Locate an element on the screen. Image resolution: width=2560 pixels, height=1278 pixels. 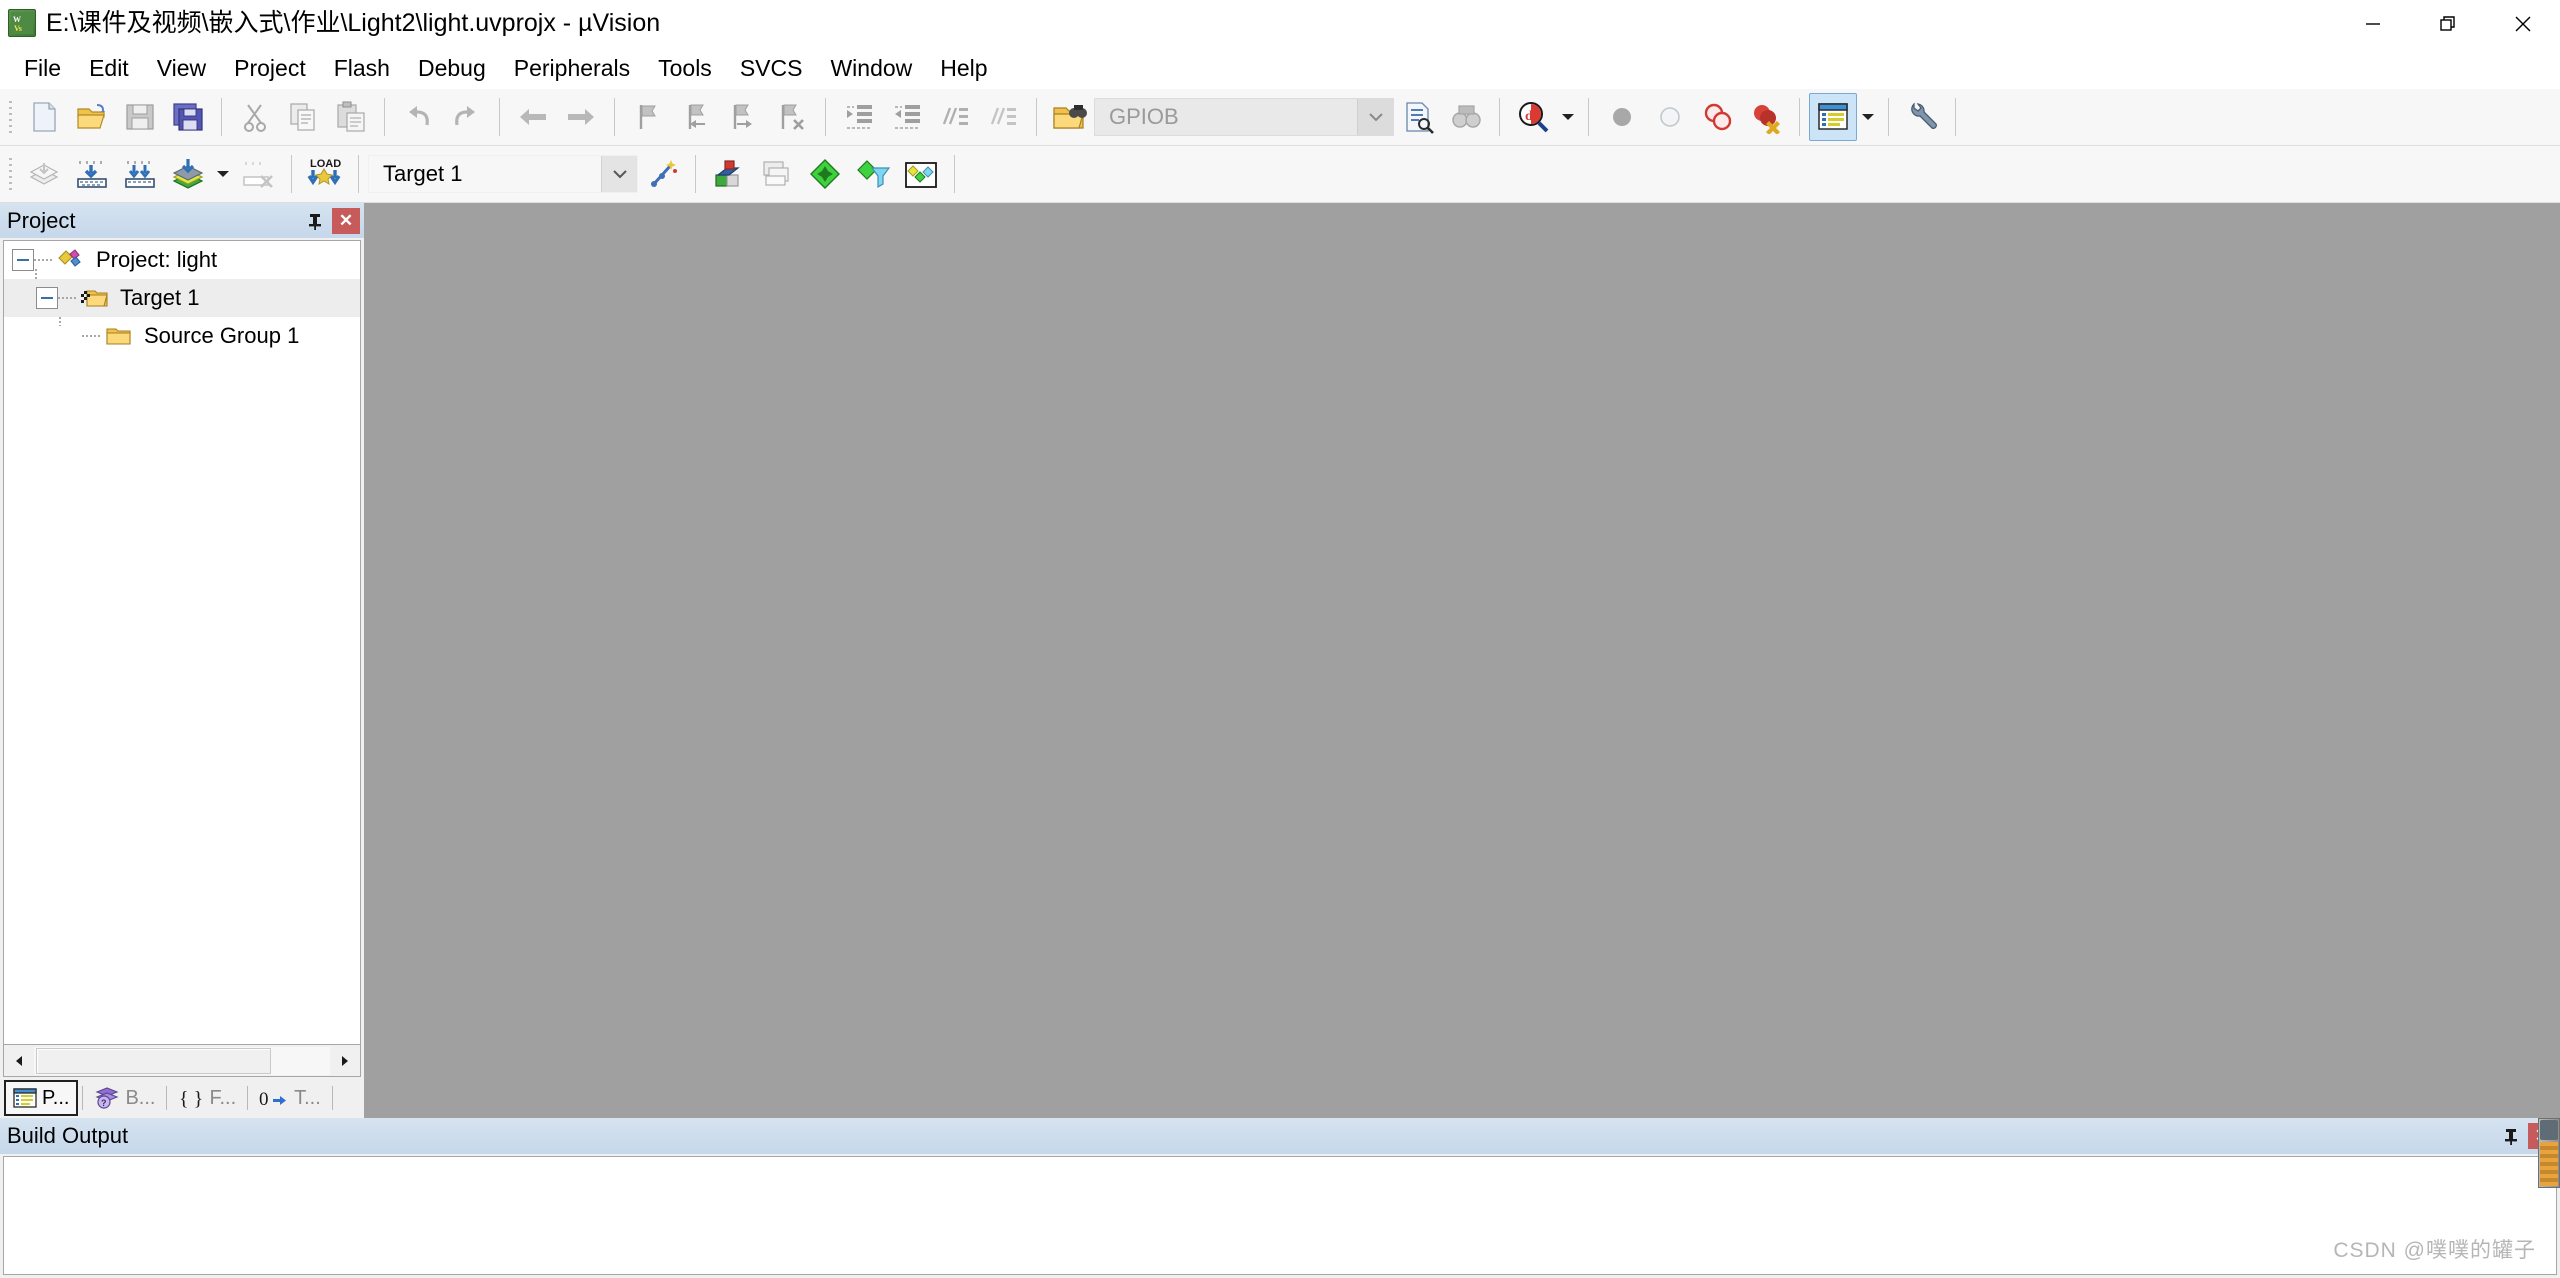
navigate-backward-button is located at coordinates (533, 117).